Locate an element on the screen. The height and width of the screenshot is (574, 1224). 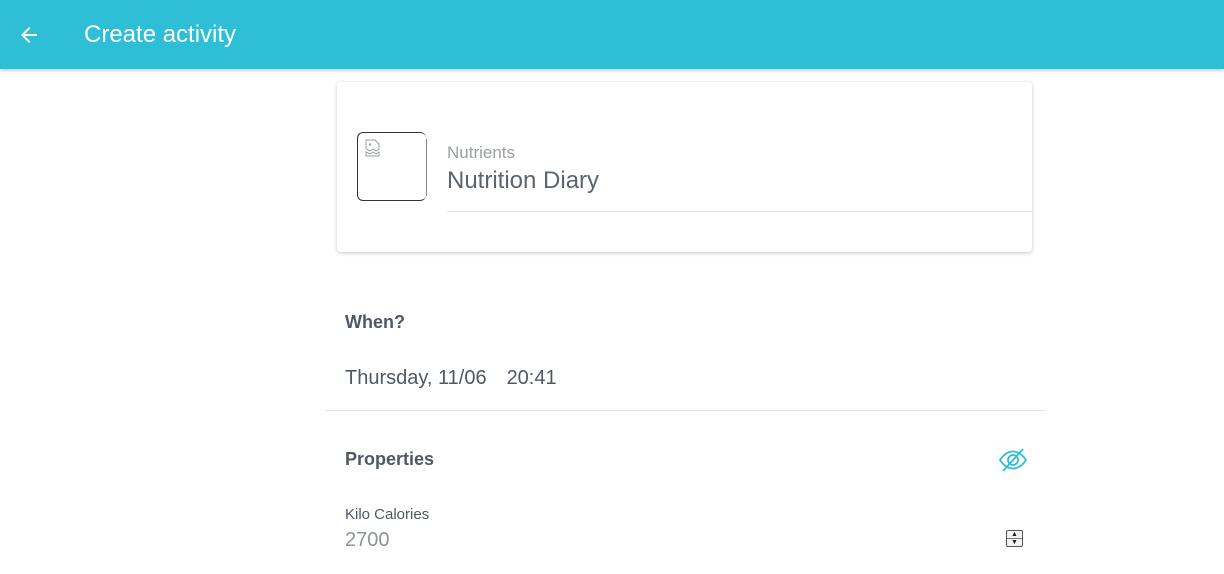
kilo-calories-stepper: ▲ ▼ is located at coordinates (1014, 538).